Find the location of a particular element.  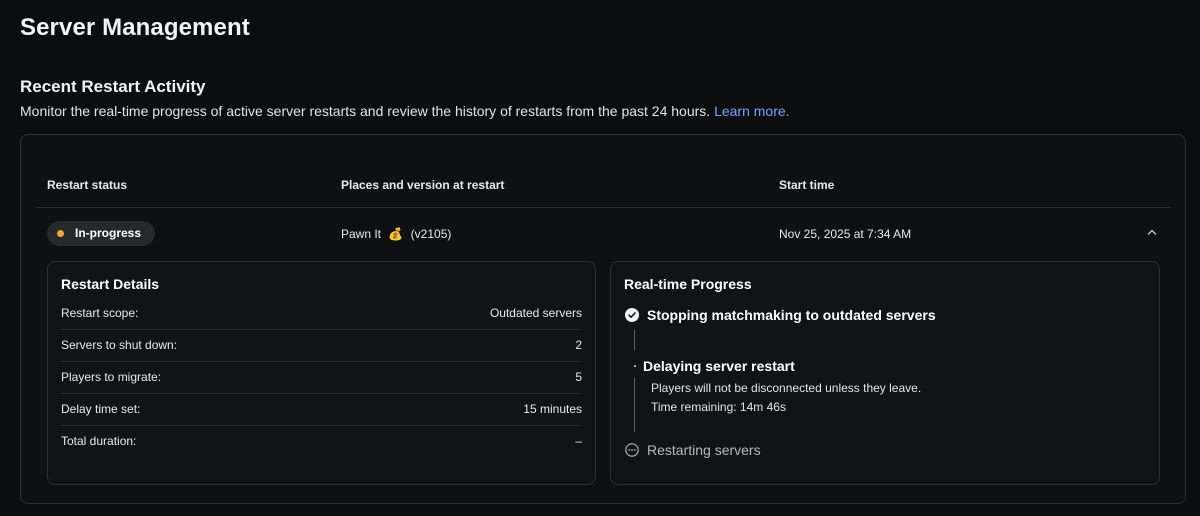

detail-value: – is located at coordinates (578, 441).